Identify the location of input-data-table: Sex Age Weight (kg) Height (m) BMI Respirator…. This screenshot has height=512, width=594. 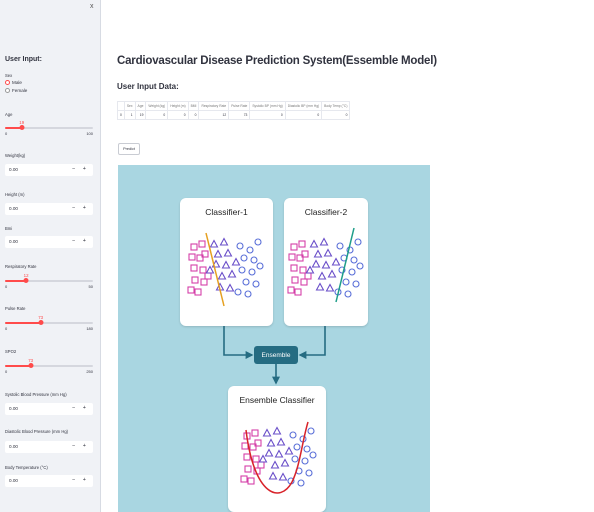
(234, 110).